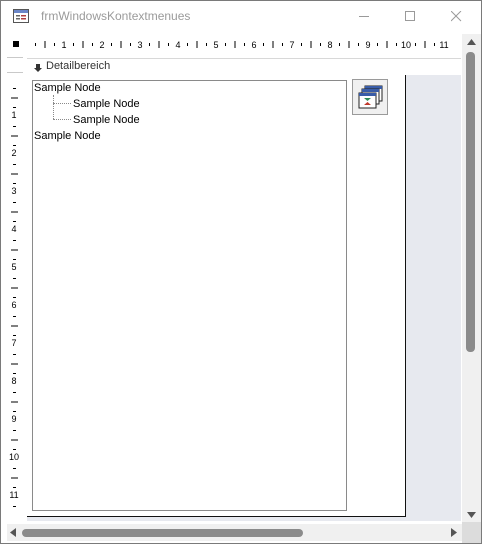 This screenshot has height=544, width=482. What do you see at coordinates (329, 45) in the screenshot?
I see `ruler-number-h: 8` at bounding box center [329, 45].